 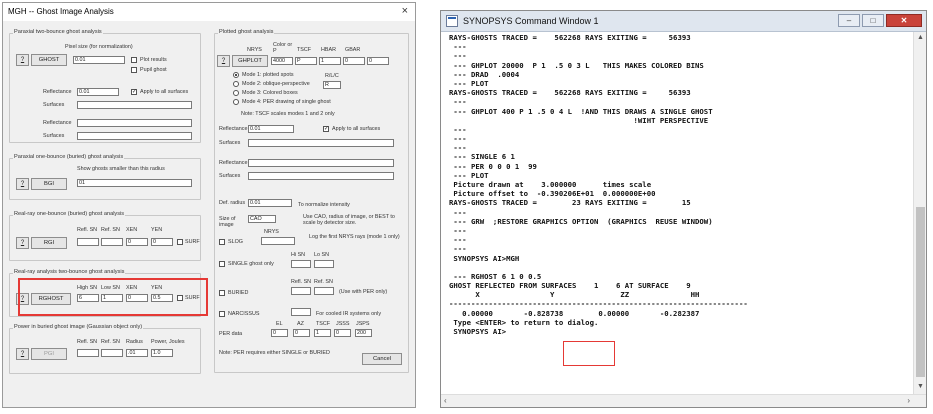 What do you see at coordinates (306, 61) in the screenshot?
I see `color-input: P` at bounding box center [306, 61].